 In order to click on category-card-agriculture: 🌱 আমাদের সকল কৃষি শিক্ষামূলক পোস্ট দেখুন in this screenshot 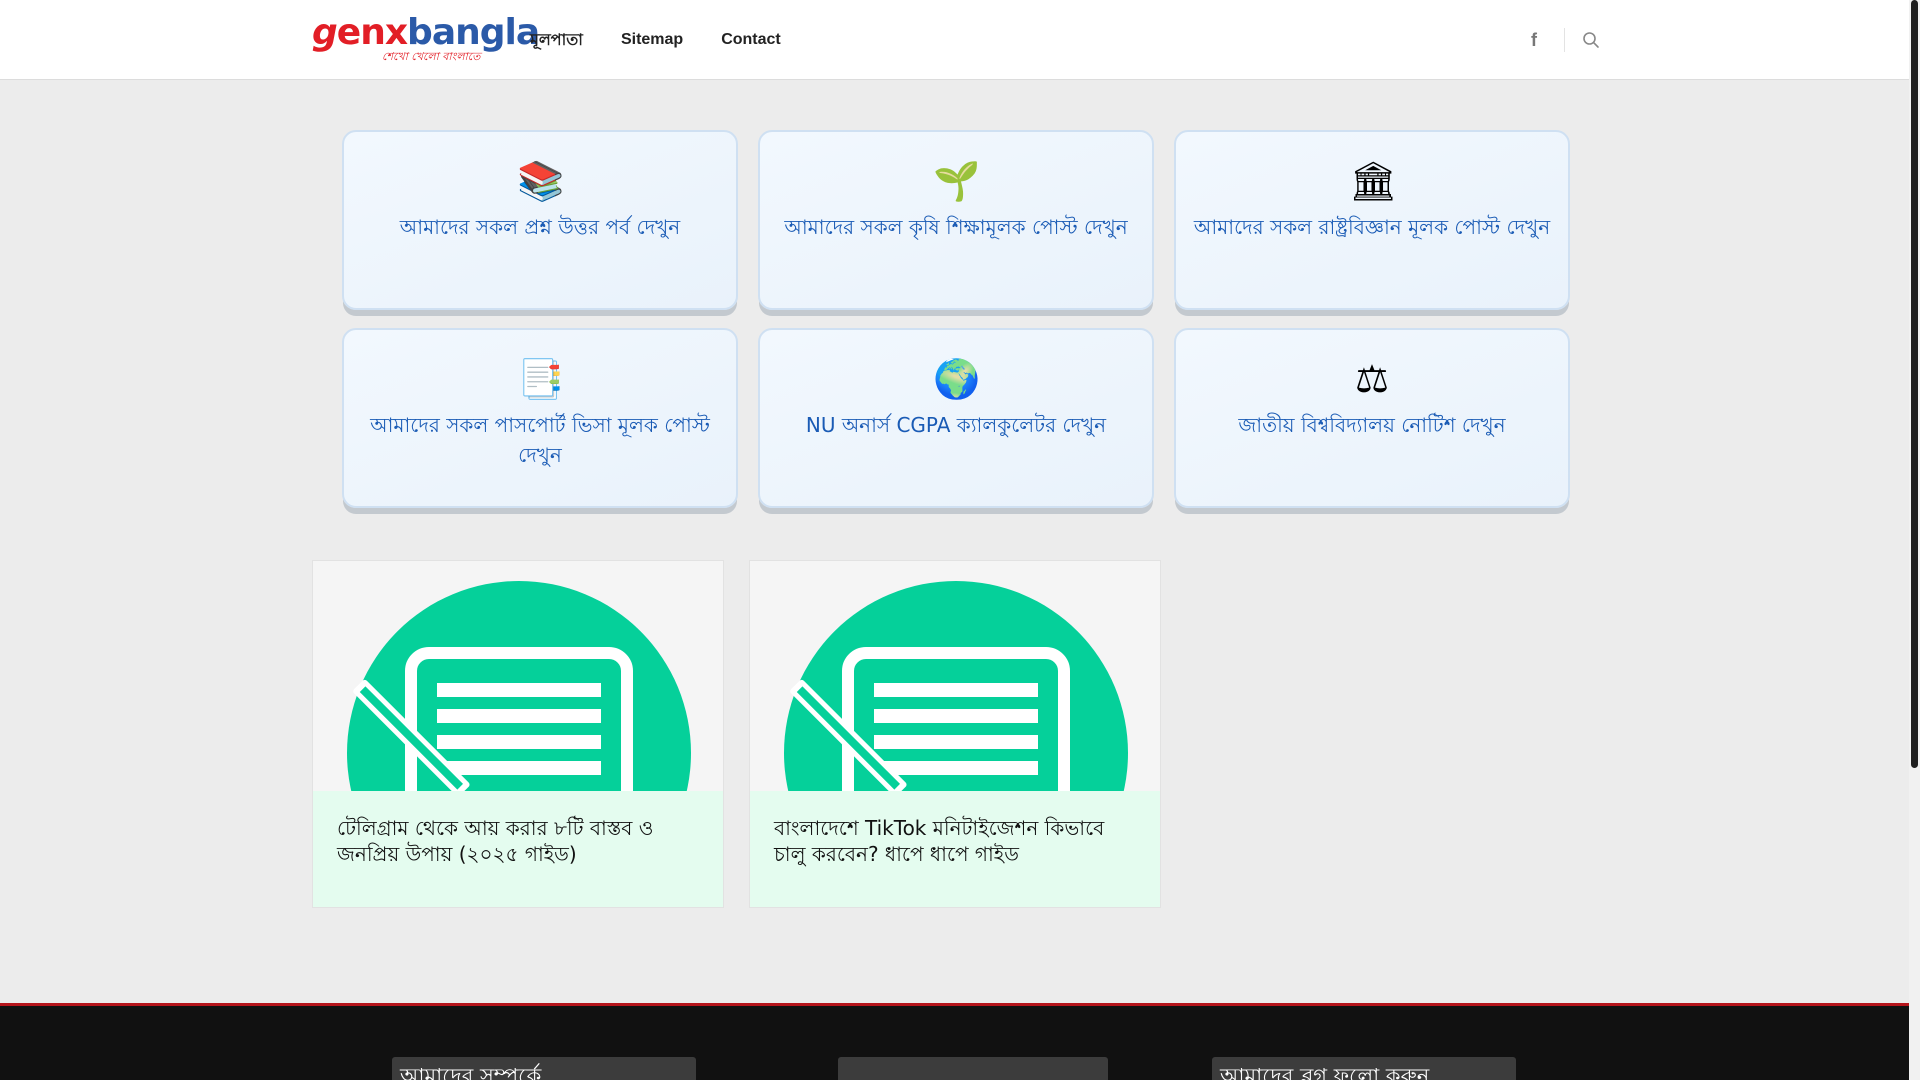, I will do `click(956, 220)`.